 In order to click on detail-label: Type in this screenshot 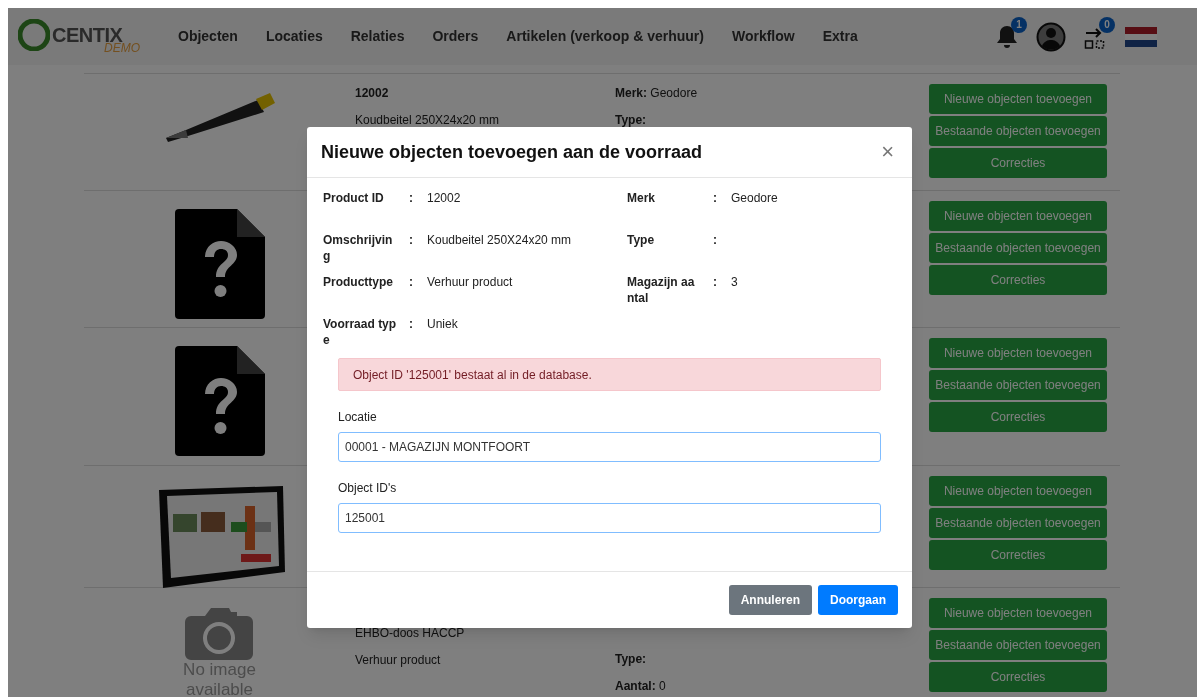, I will do `click(641, 240)`.